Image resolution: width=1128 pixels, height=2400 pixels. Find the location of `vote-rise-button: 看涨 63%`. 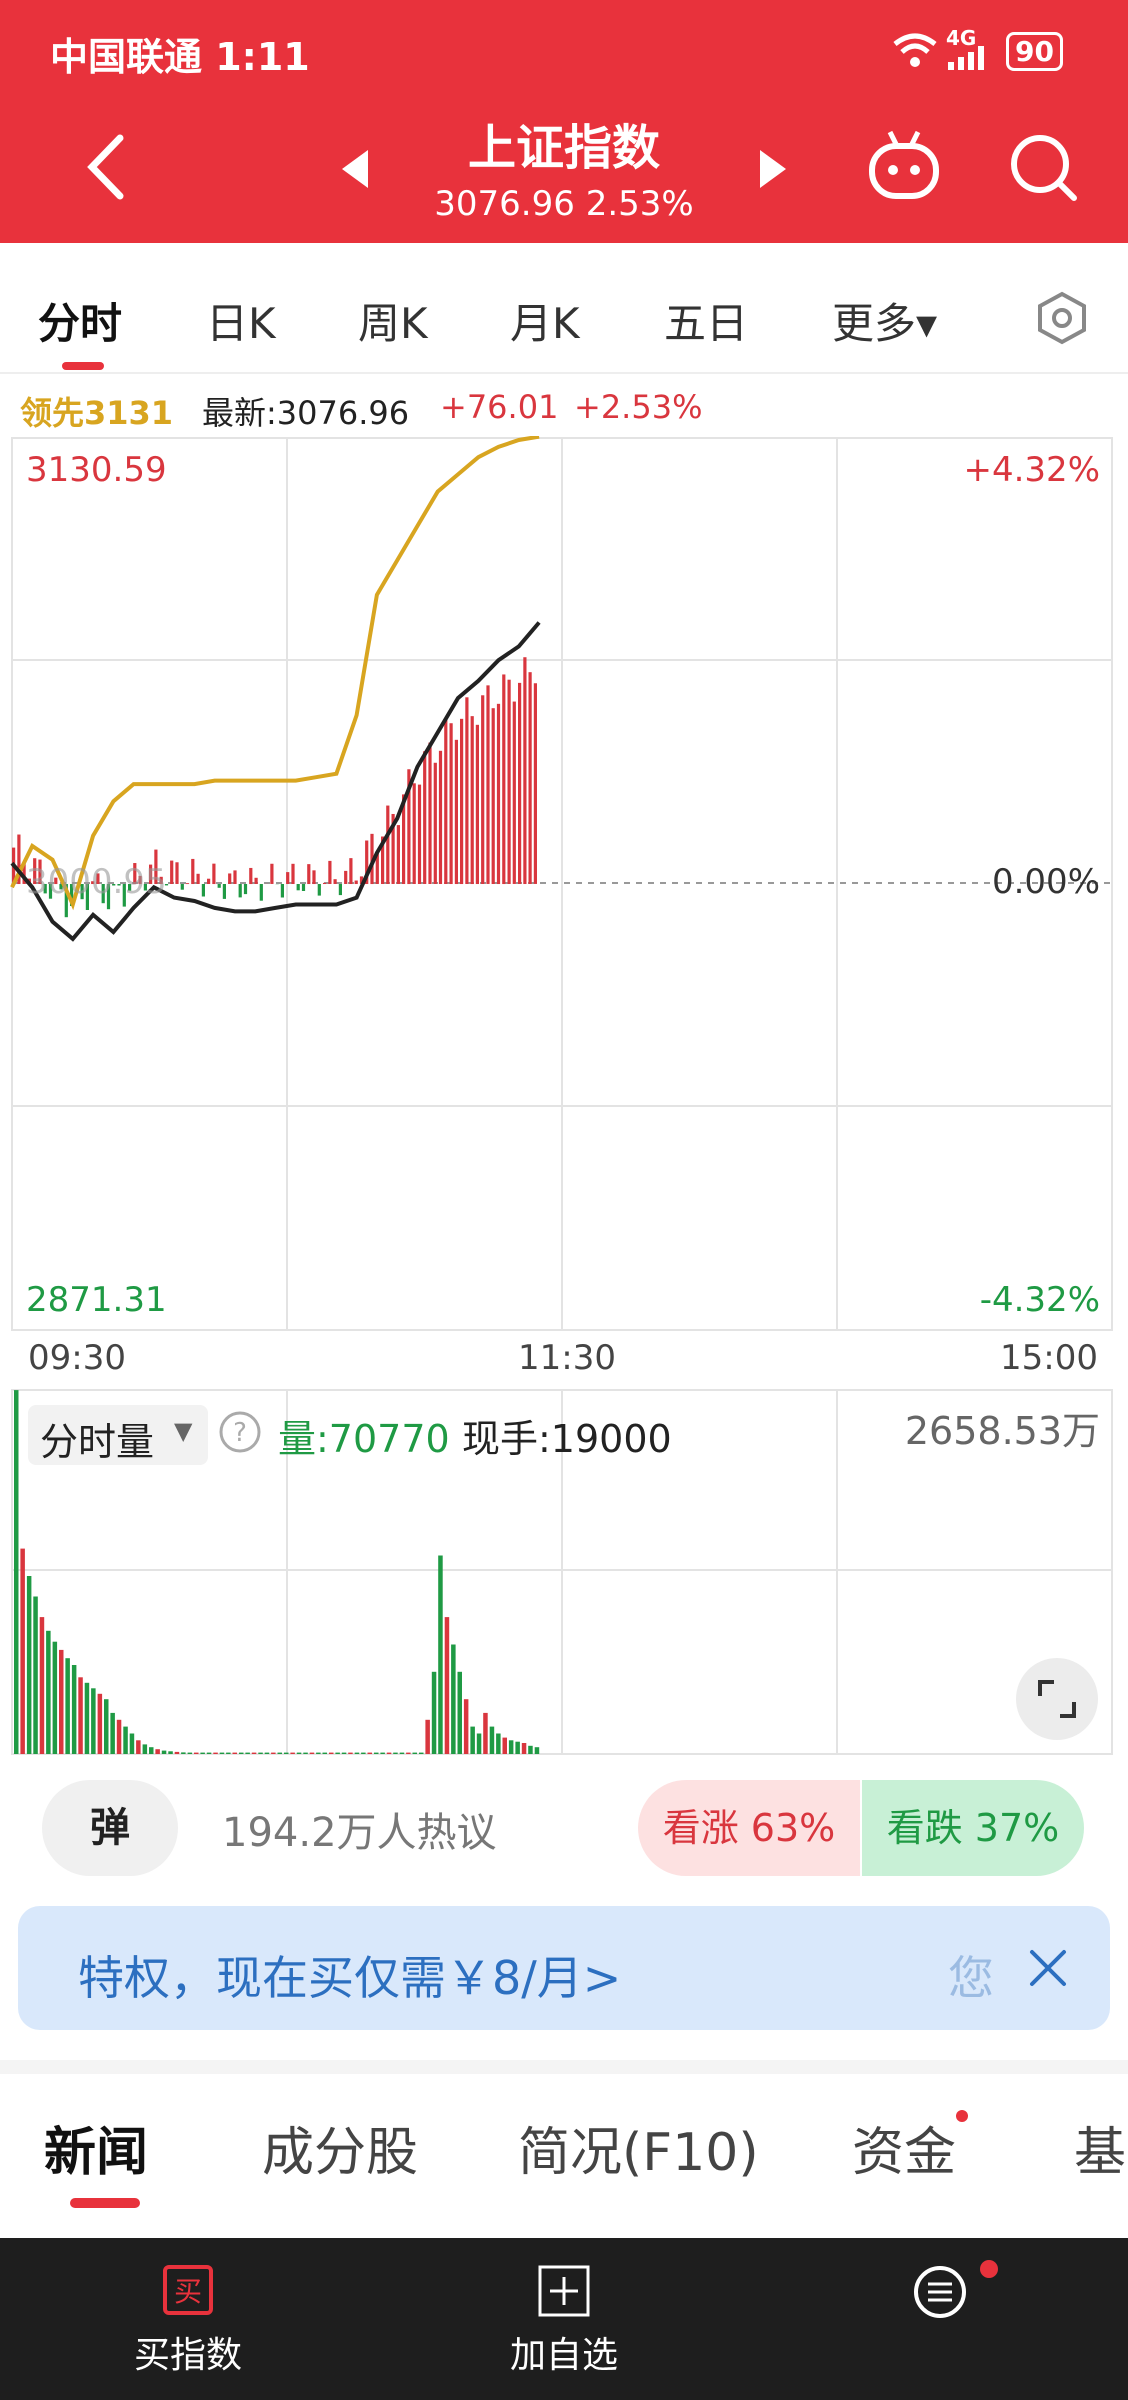

vote-rise-button: 看涨 63% is located at coordinates (749, 1828).